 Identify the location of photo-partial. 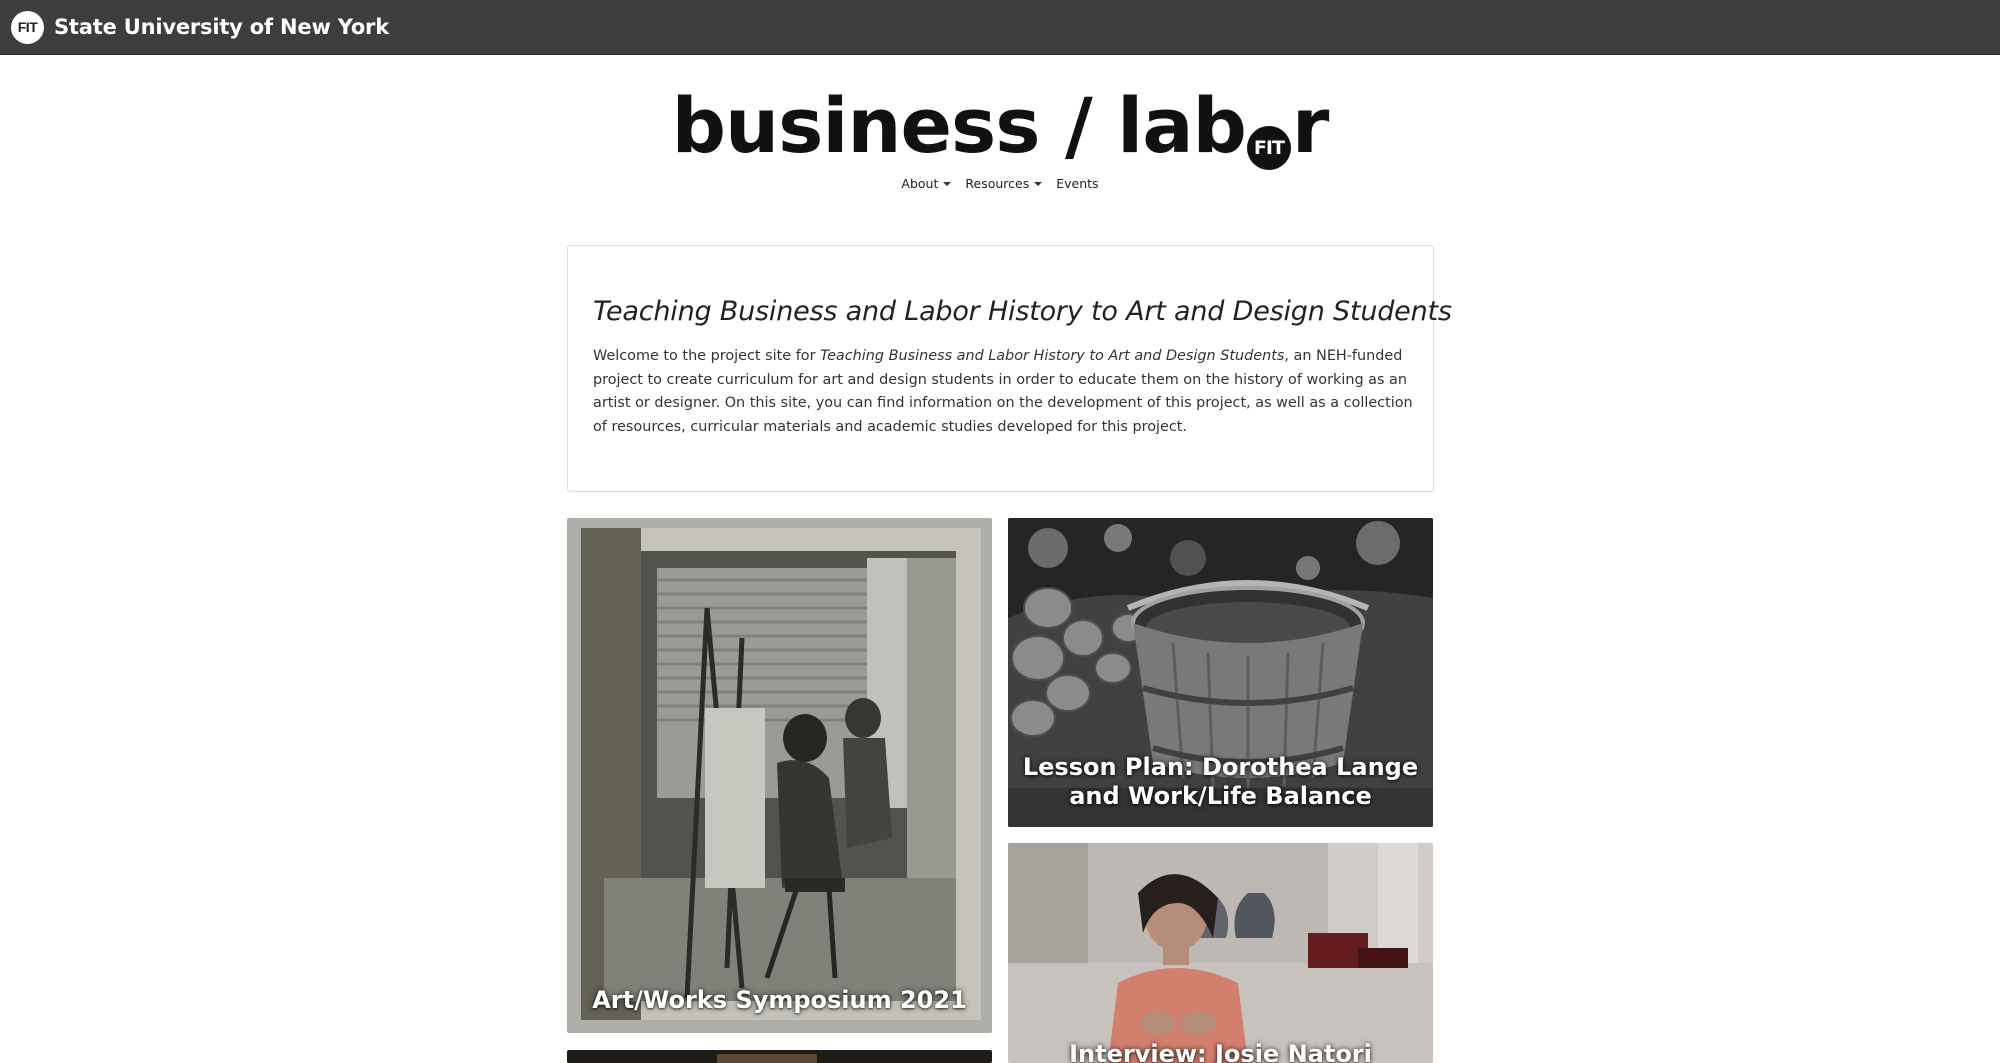
(779, 1056).